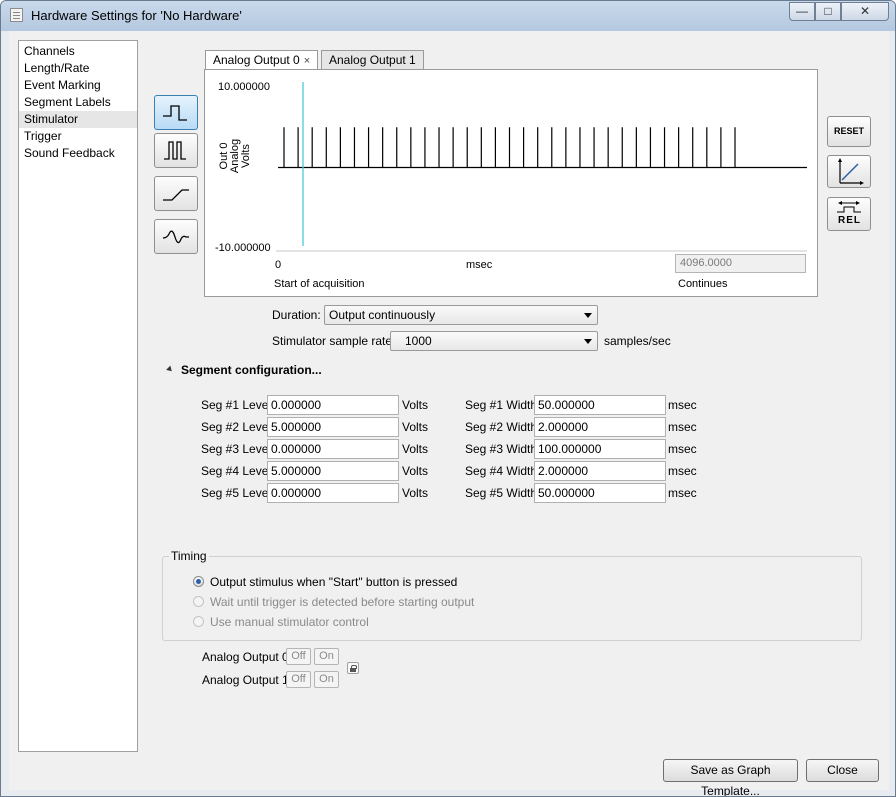 This screenshot has height=797, width=896. Describe the element at coordinates (136, 15) in the screenshot. I see `window-title: Hardware Settings for 'No Hardware'` at that location.